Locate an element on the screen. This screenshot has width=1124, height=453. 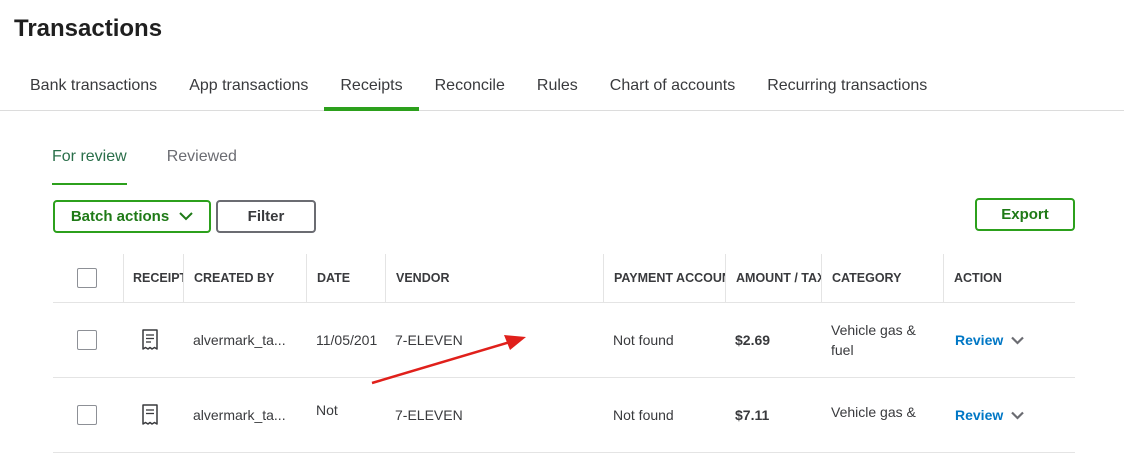
date-value: 11/05/201 is located at coordinates (347, 340).